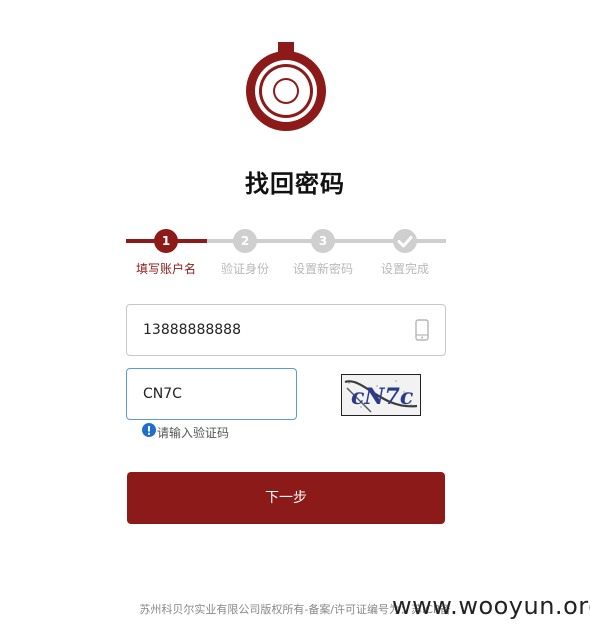 The height and width of the screenshot is (636, 590). Describe the element at coordinates (165, 269) in the screenshot. I see `step-1-label: 填写账户名` at that location.